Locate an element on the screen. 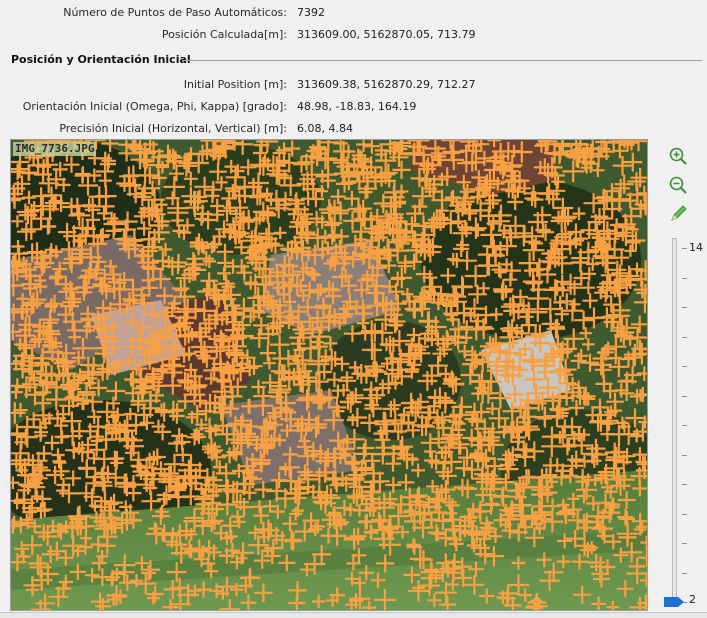 This screenshot has height=618, width=707. auto-tie-points-label: Número de Puntos de Paso Automáticos: is located at coordinates (175, 12).